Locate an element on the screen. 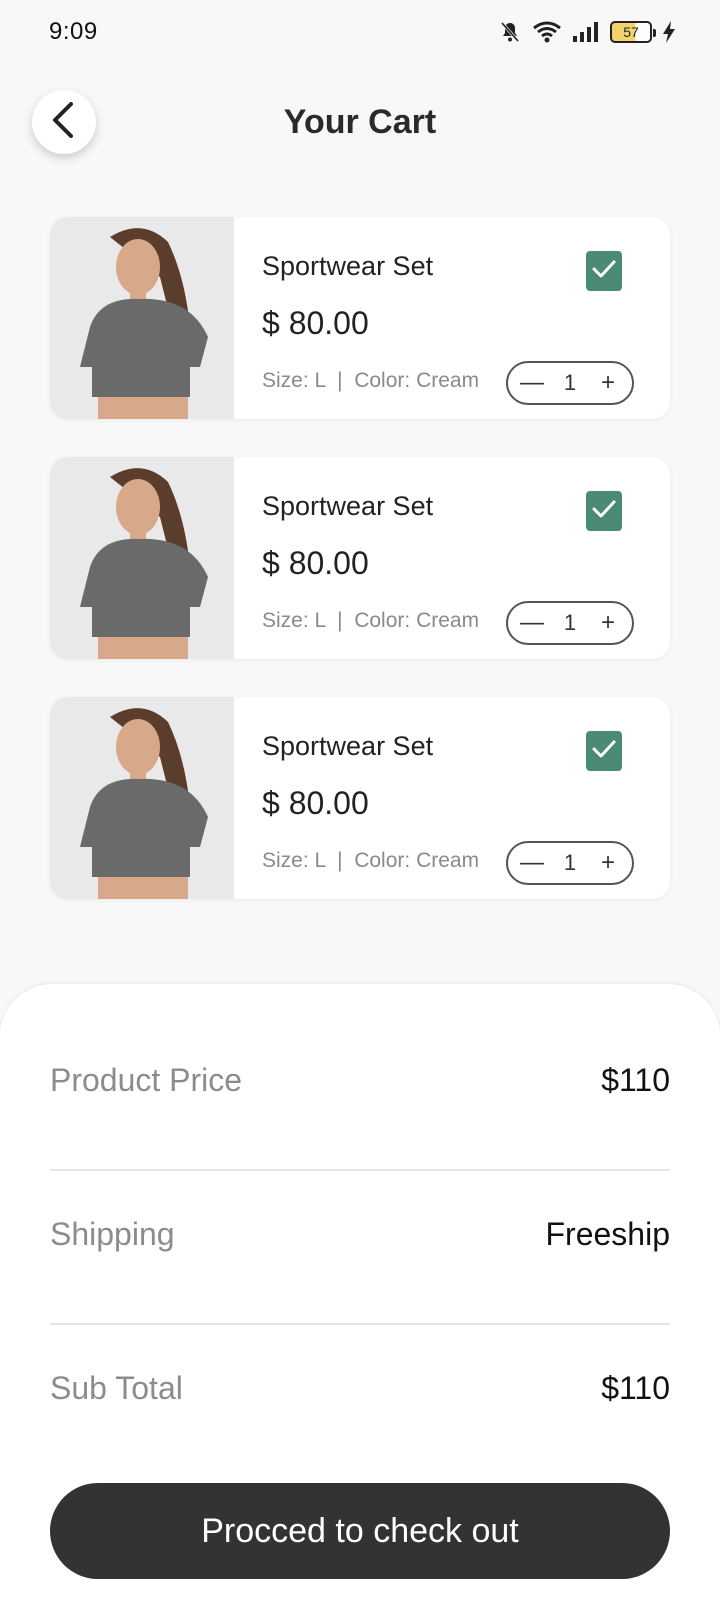 This screenshot has width=720, height=1612. bell-muted-icon is located at coordinates (510, 32).